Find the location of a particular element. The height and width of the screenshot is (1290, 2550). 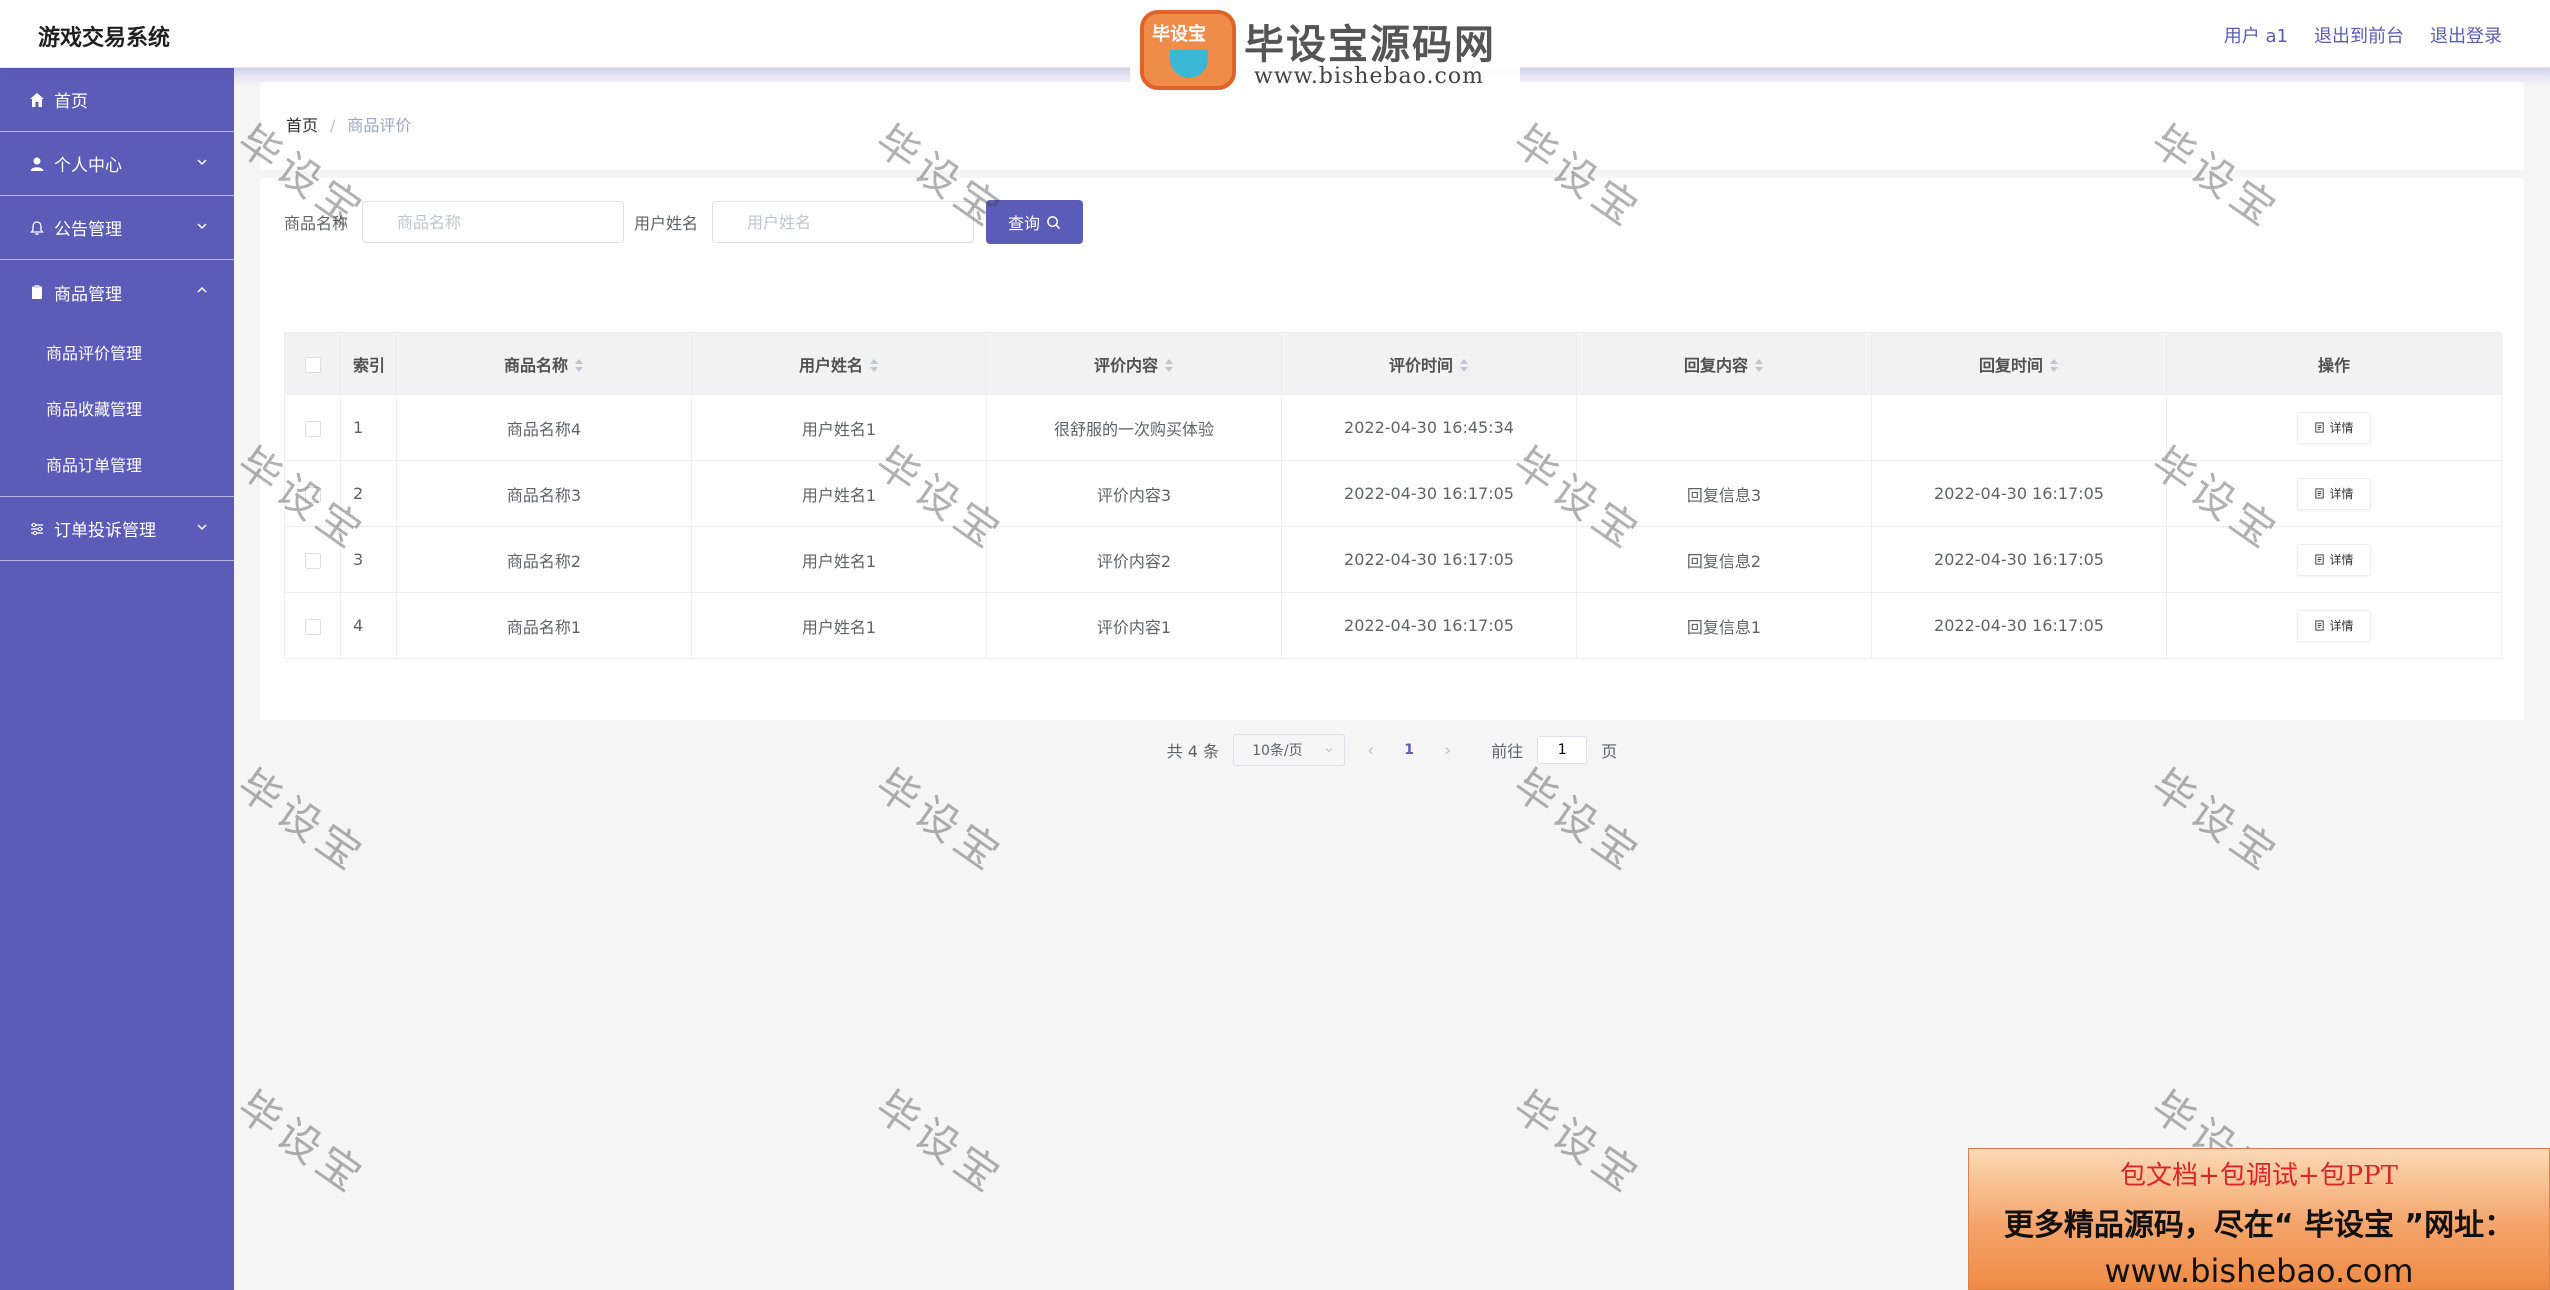

logo-mouth-shape is located at coordinates (1189, 64).